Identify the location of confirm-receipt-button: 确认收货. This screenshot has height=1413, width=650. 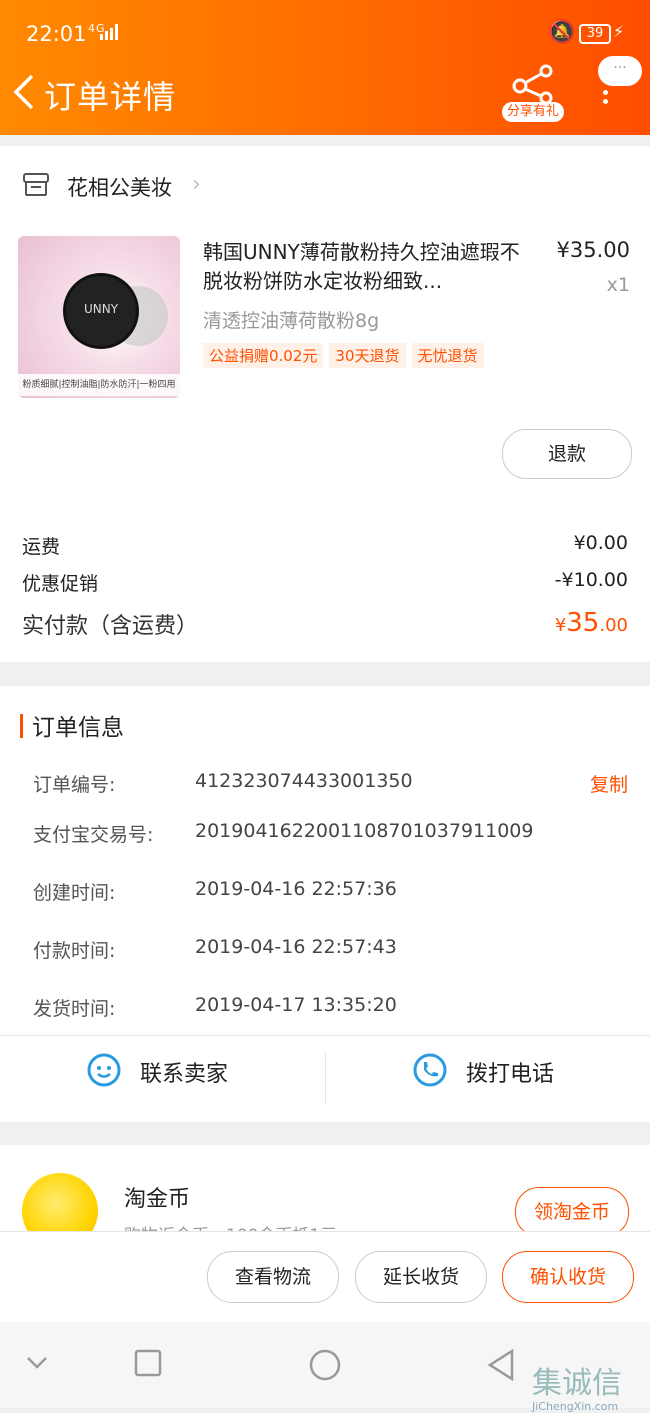
(568, 1277).